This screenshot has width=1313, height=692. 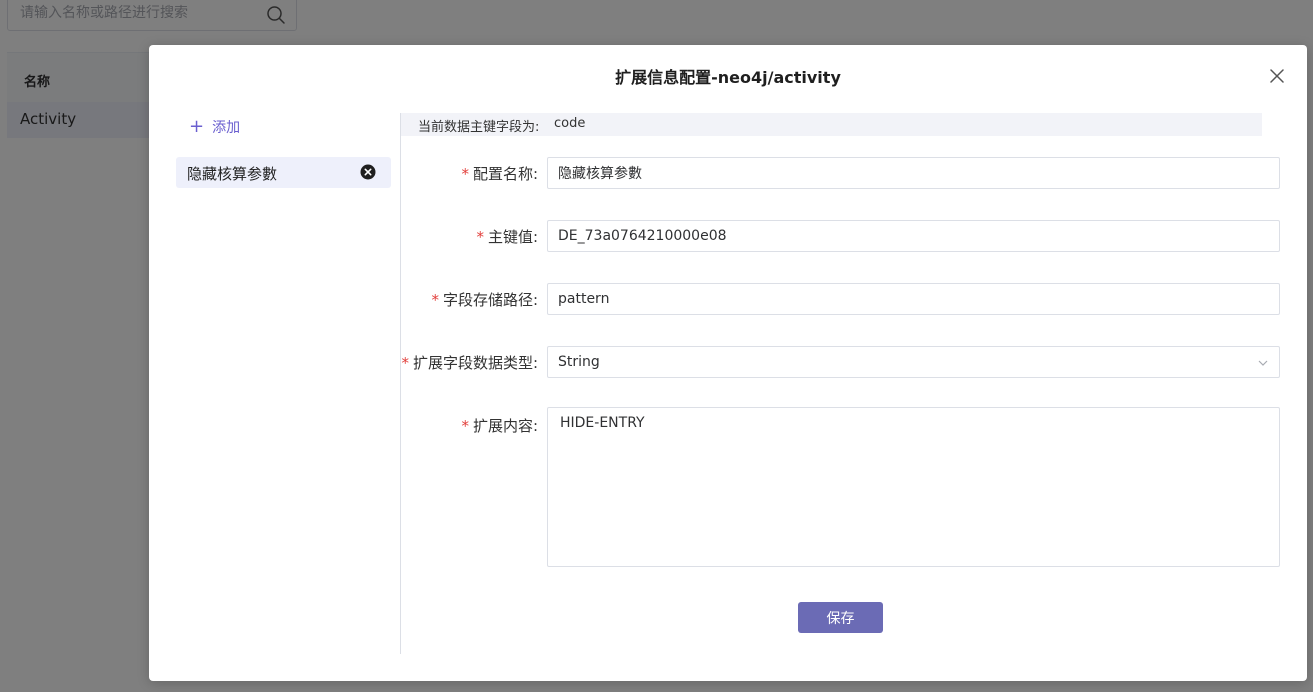 What do you see at coordinates (283, 172) in the screenshot?
I see `config-list-item: 隐藏核算参數` at bounding box center [283, 172].